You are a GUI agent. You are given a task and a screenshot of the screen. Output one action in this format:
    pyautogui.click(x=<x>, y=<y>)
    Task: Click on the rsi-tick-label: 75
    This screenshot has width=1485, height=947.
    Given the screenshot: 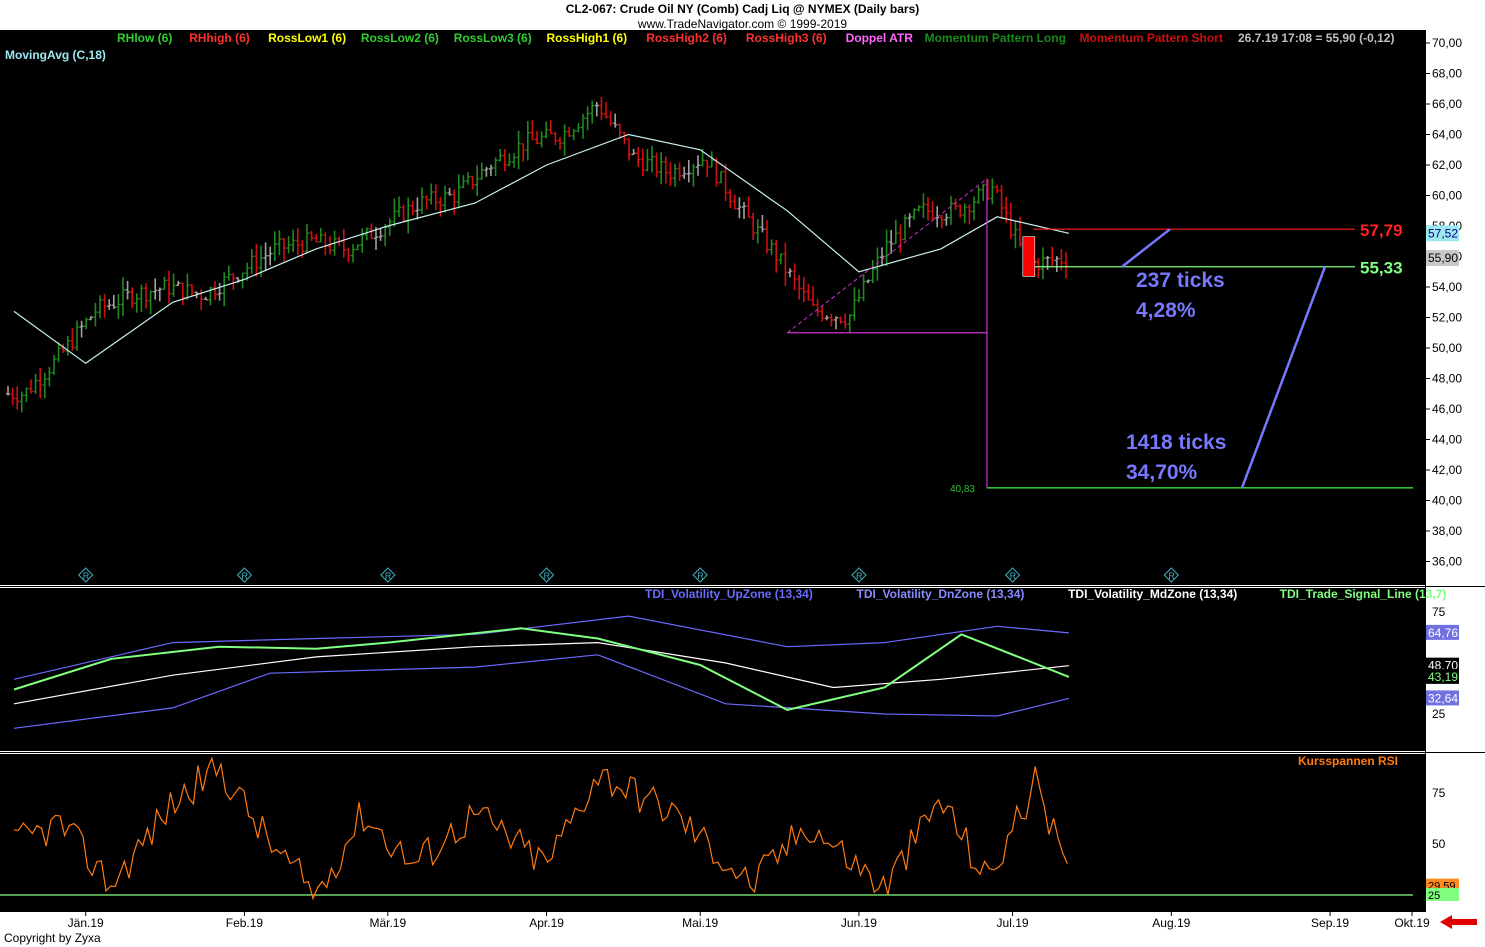 What is the action you would take?
    pyautogui.click(x=1439, y=793)
    